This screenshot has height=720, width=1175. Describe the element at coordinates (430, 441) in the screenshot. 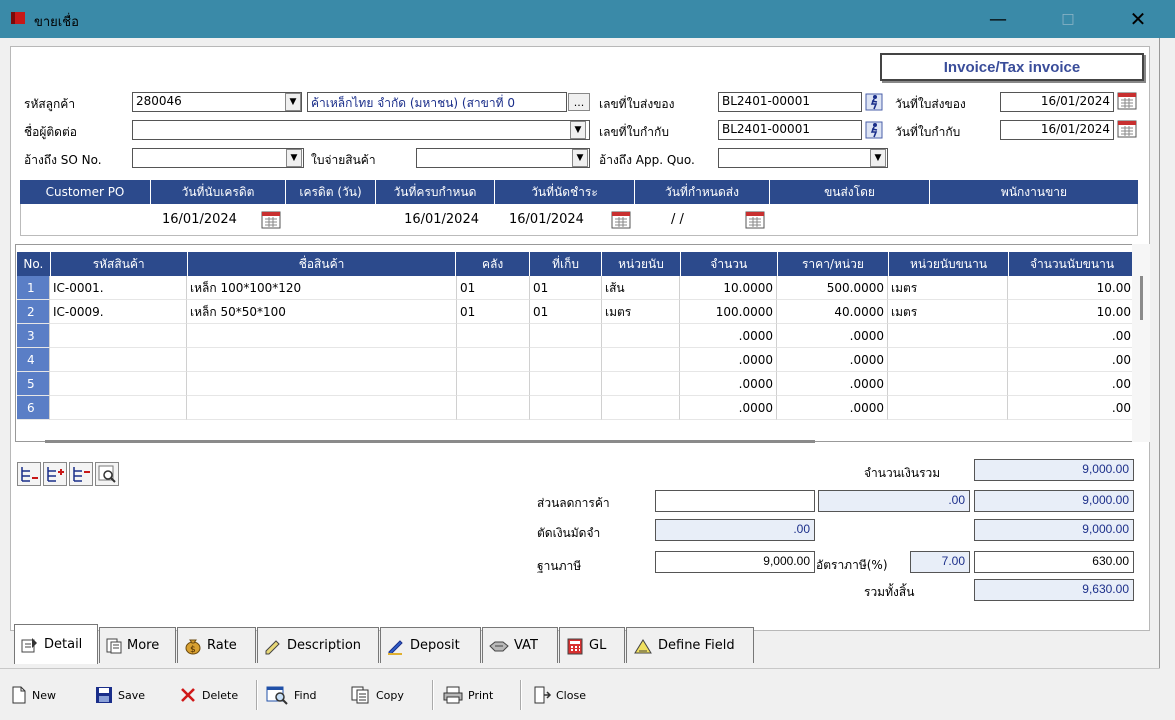

I see `grid-horizontal-scrollbar` at that location.